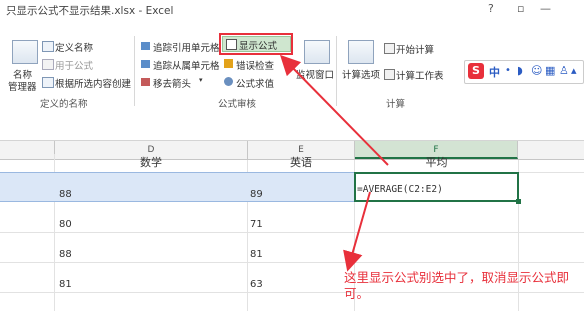 The height and width of the screenshot is (311, 584). Describe the element at coordinates (334, 110) in the screenshot. I see `arrow-to-show-formulas` at that location.